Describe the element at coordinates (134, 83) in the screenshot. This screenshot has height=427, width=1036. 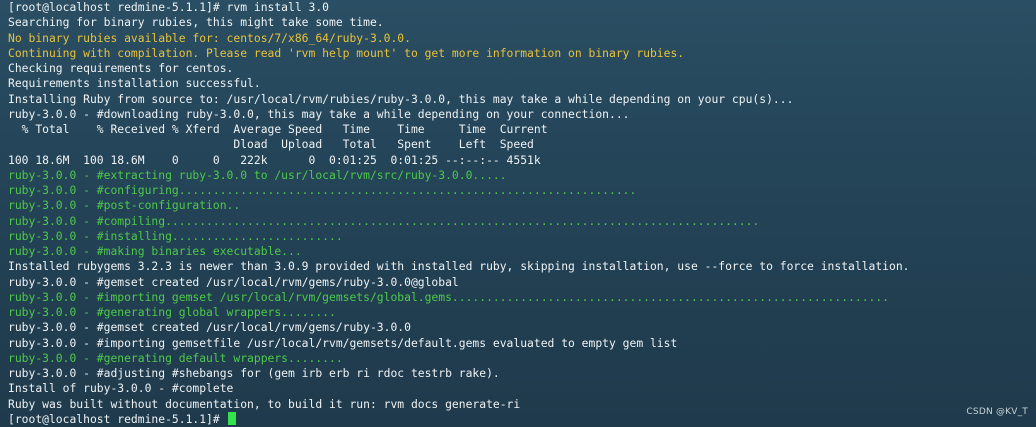
I see `terminal-line: Requirements installation successful.` at that location.